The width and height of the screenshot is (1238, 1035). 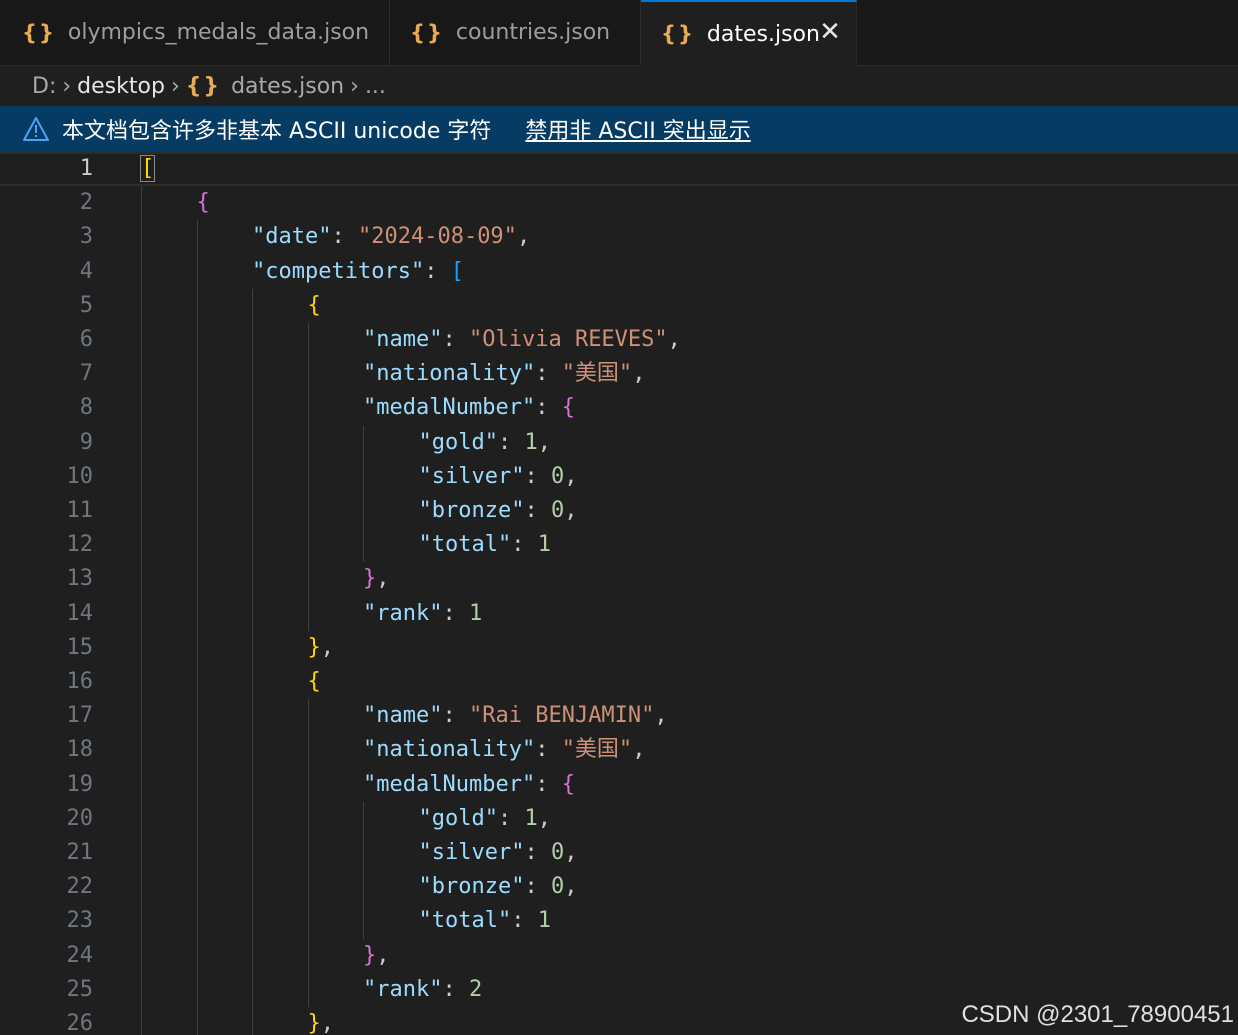 What do you see at coordinates (619, 237) in the screenshot?
I see `code-line: 3 "date": "2024-08-09",` at bounding box center [619, 237].